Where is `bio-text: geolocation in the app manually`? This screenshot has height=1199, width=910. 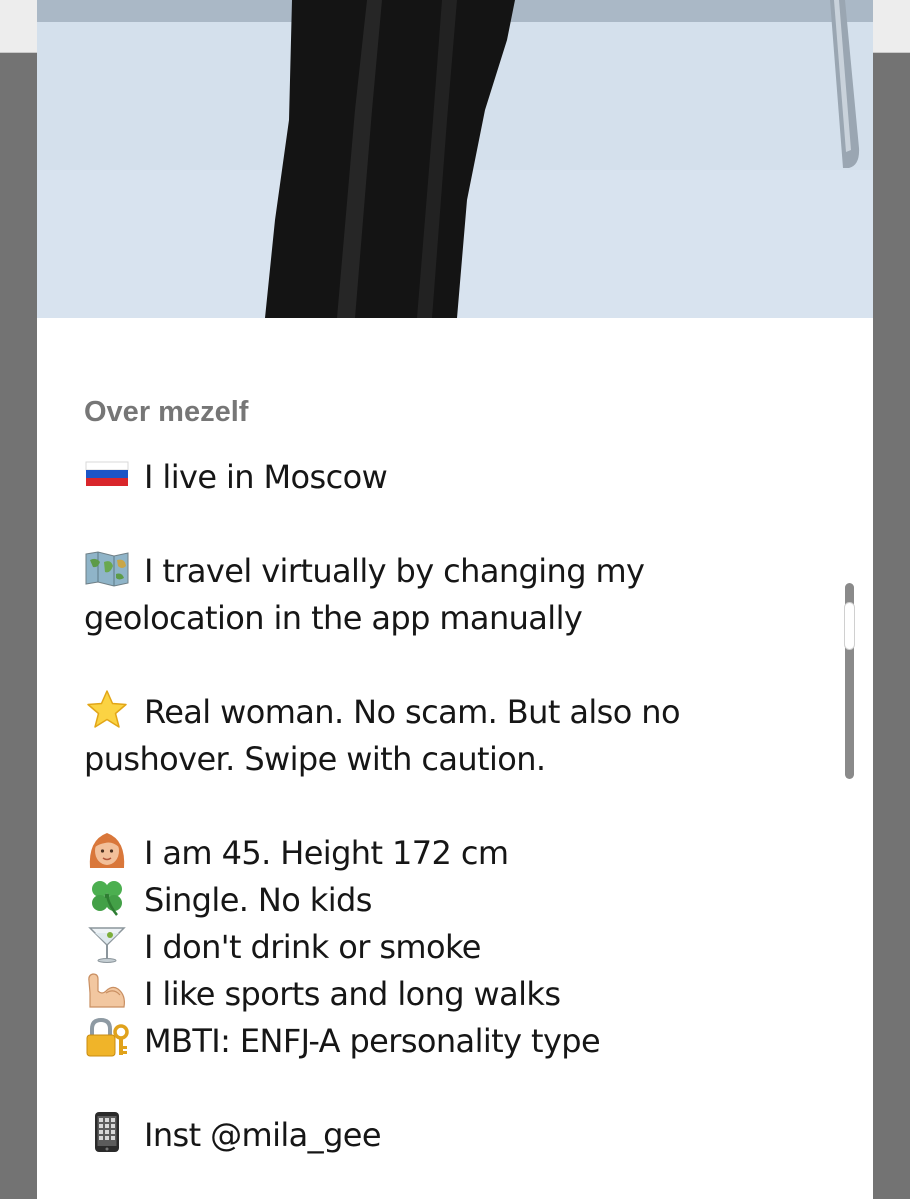 bio-text: geolocation in the app manually is located at coordinates (333, 618).